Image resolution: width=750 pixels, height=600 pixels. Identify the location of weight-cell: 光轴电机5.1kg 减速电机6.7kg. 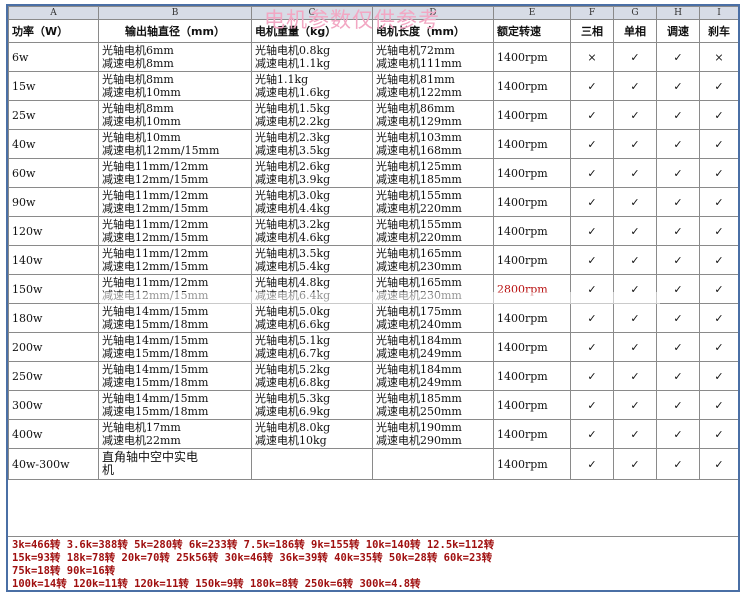
(312, 347).